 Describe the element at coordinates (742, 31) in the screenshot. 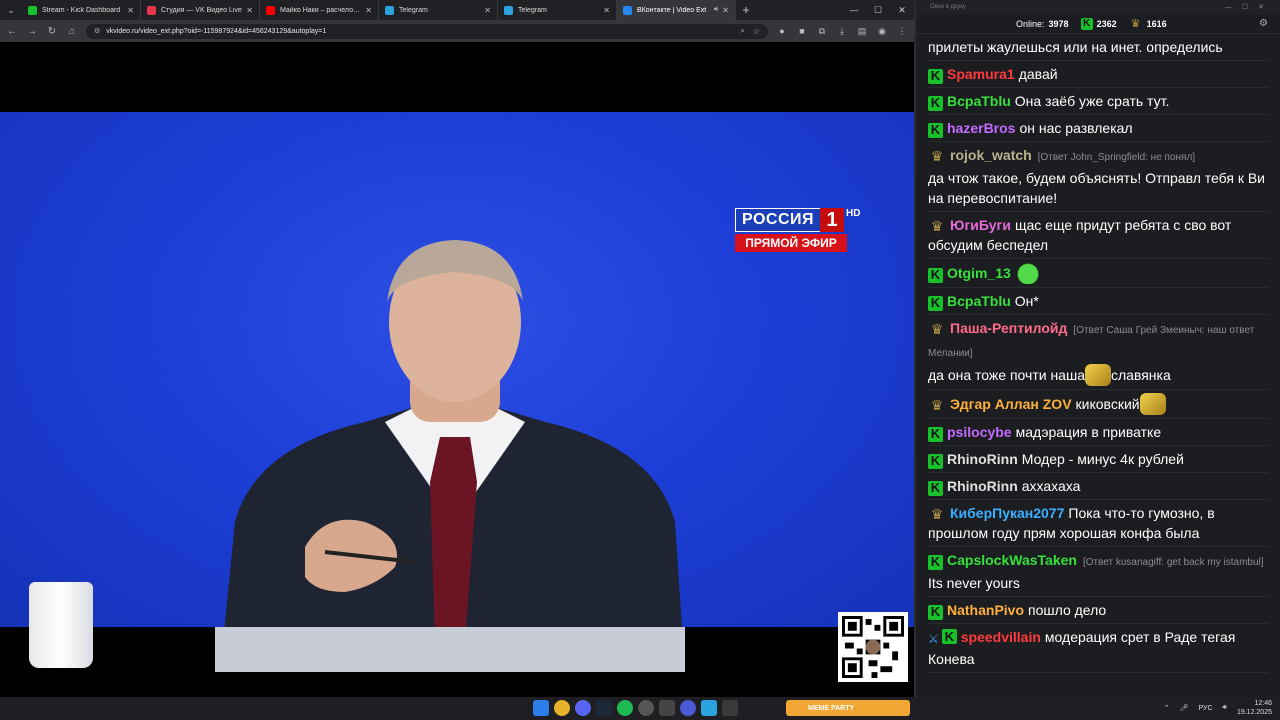

I see `zoom-icon: ⌕` at that location.